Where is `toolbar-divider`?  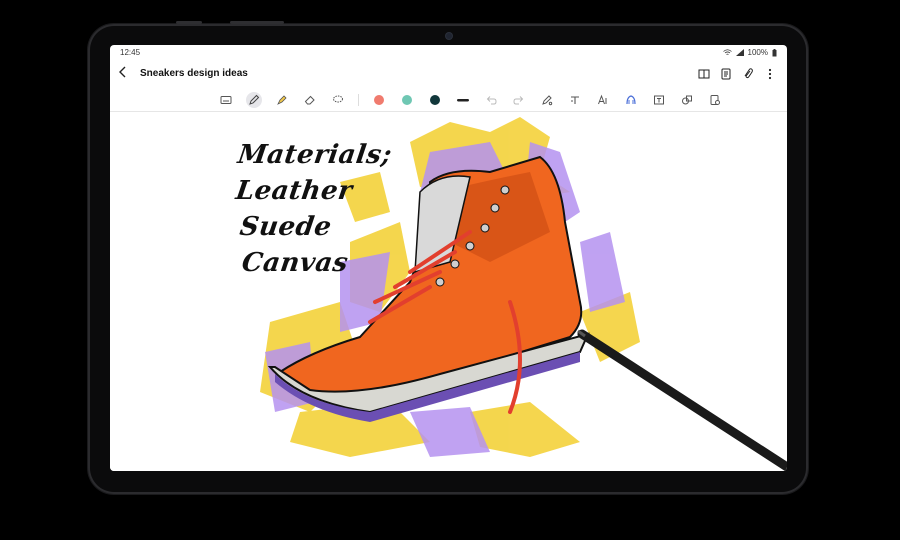
toolbar-divider is located at coordinates (358, 100).